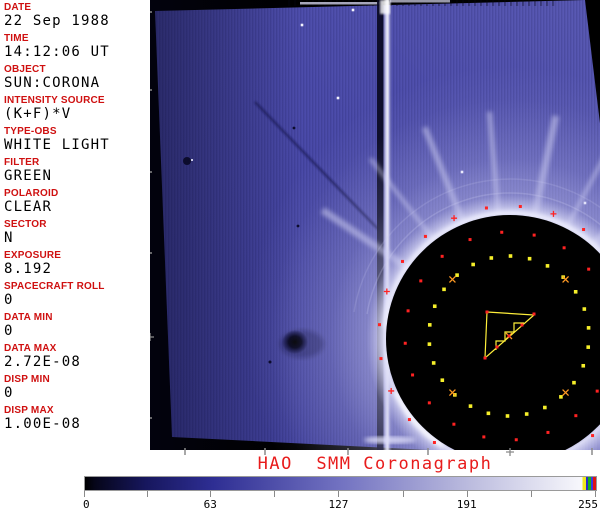 The image size is (600, 512). What do you see at coordinates (28, 317) in the screenshot?
I see `field-label: DATA MIN` at bounding box center [28, 317].